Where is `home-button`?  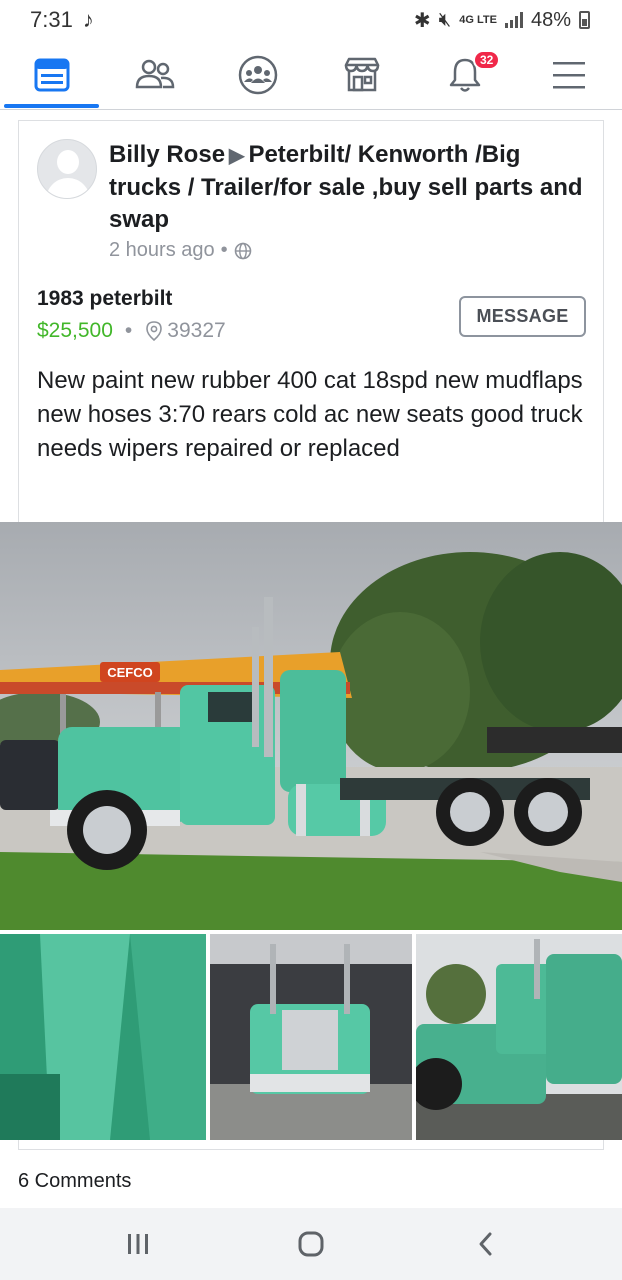 home-button is located at coordinates (311, 1244).